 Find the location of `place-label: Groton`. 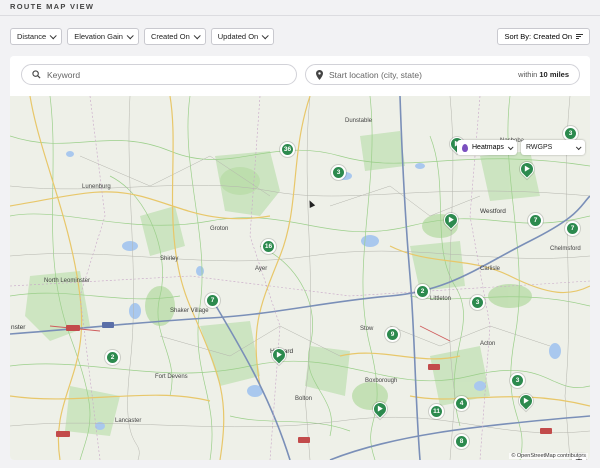

place-label: Groton is located at coordinates (219, 229).